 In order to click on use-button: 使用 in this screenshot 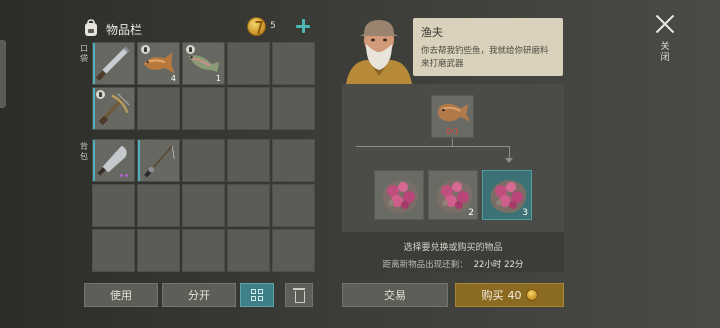, I will do `click(121, 295)`.